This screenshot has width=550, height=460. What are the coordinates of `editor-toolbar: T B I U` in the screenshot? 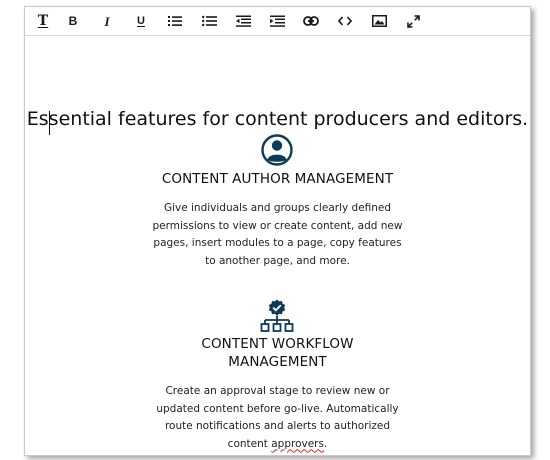 It's located at (277, 21).